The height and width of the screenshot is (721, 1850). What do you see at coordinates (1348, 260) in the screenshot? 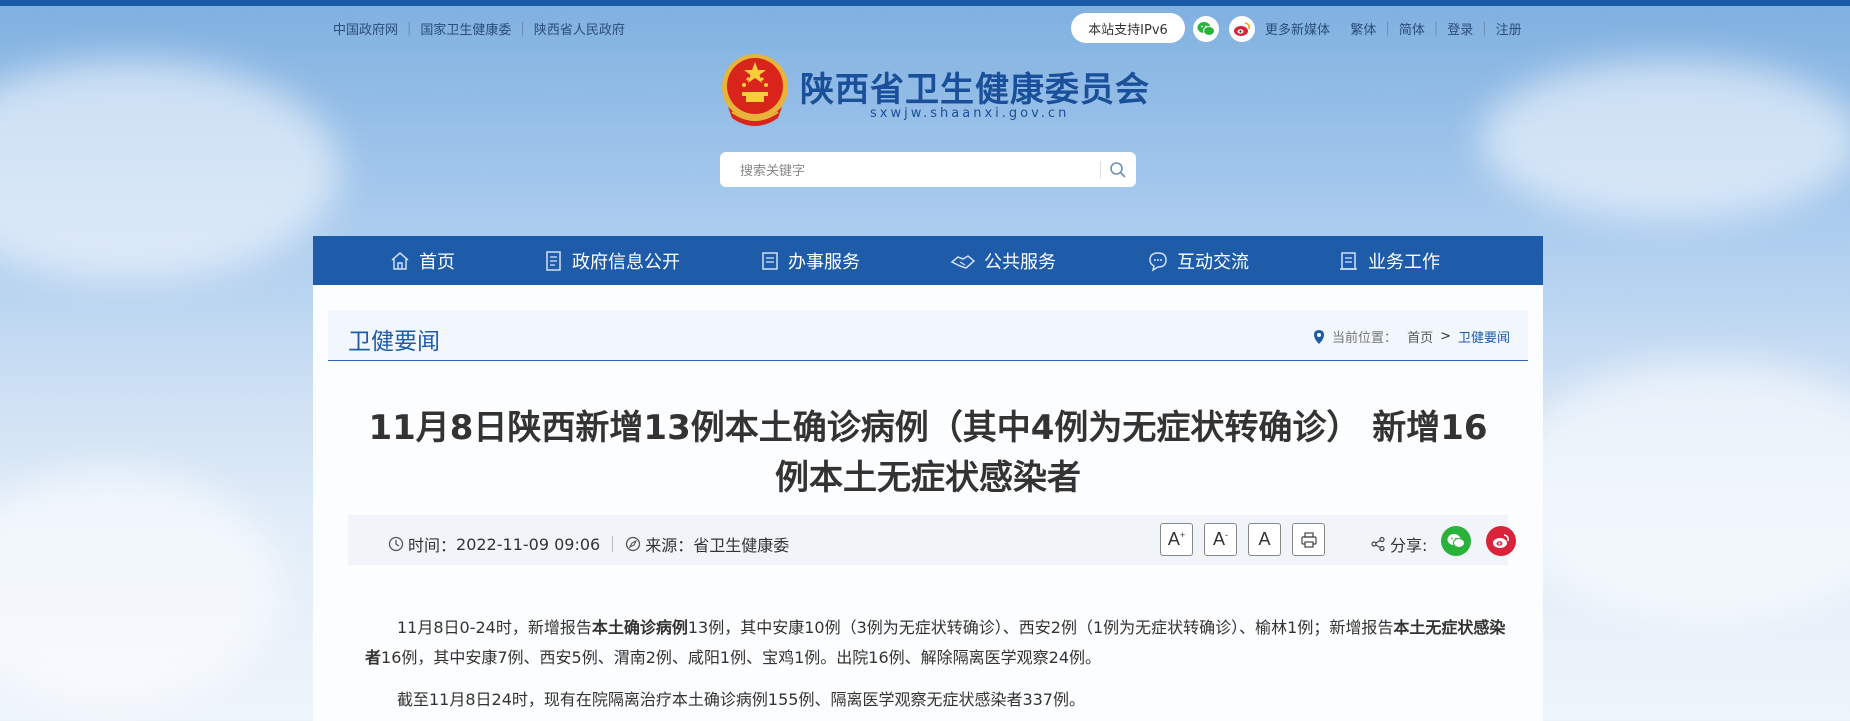
I see `briefcase-icon` at bounding box center [1348, 260].